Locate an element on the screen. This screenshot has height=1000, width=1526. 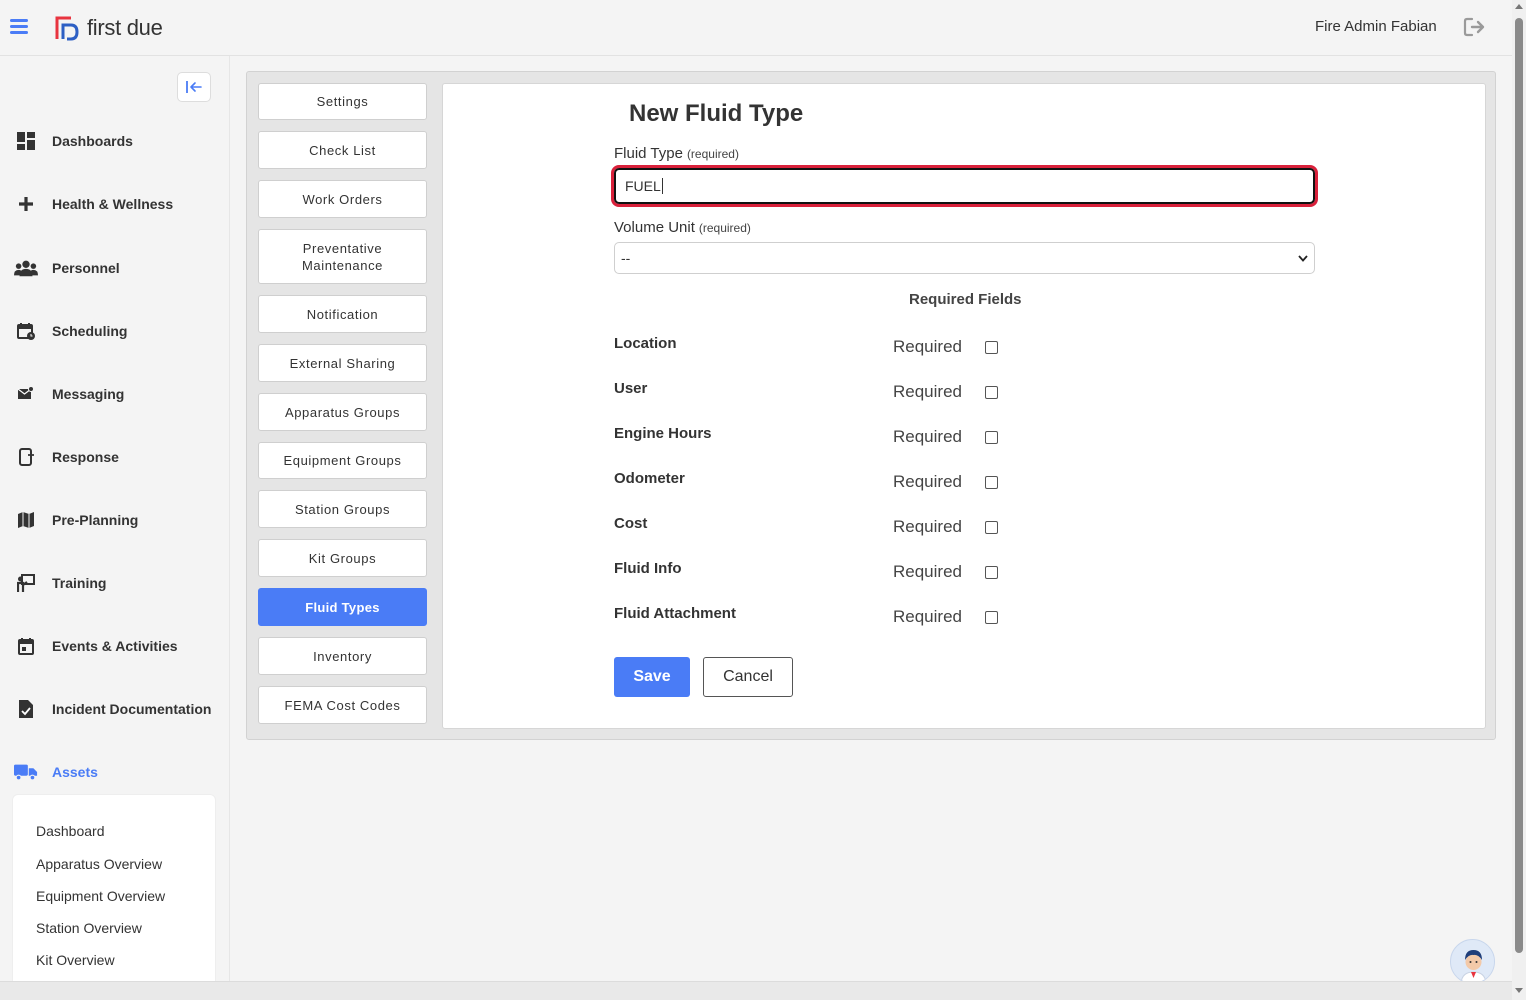
user-name: Fire Admin Fabian is located at coordinates (1376, 26).